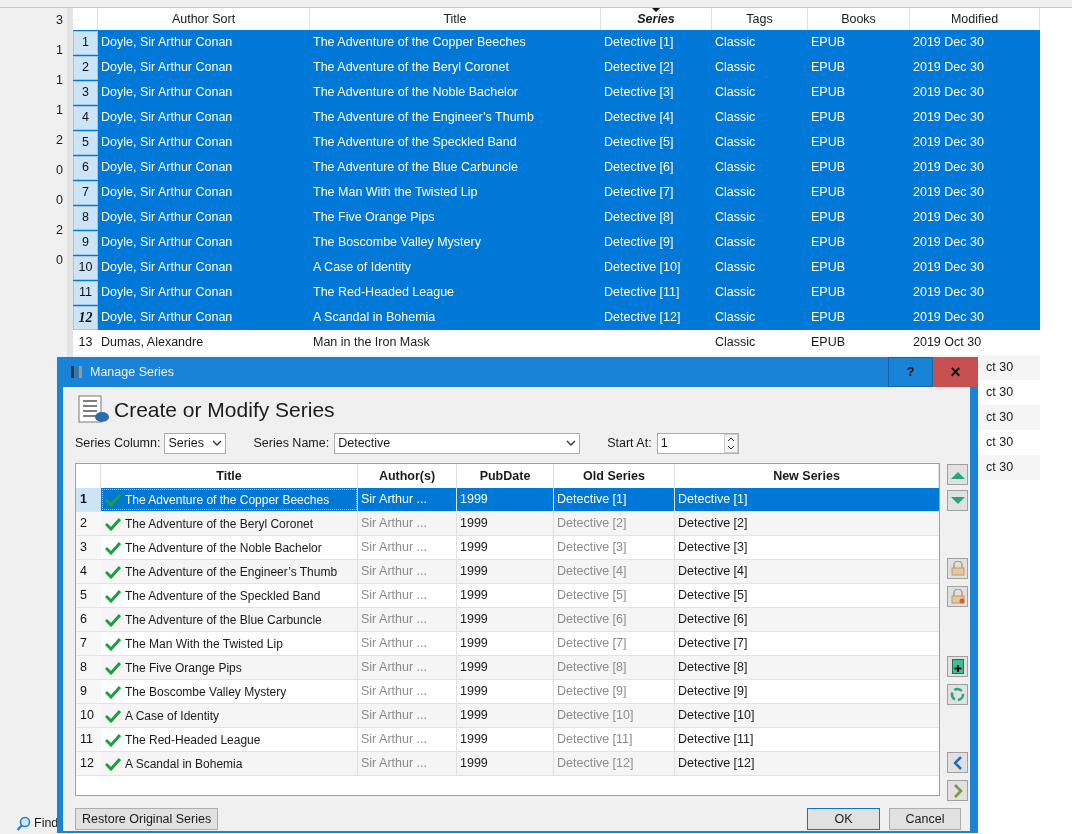 The image size is (1072, 834). What do you see at coordinates (957, 474) in the screenshot?
I see `move-up-button` at bounding box center [957, 474].